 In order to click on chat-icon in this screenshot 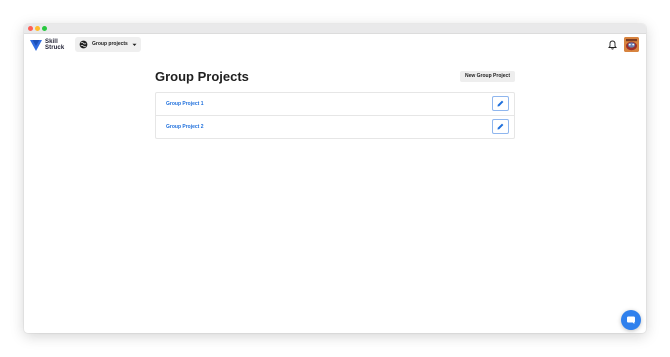, I will do `click(631, 320)`.